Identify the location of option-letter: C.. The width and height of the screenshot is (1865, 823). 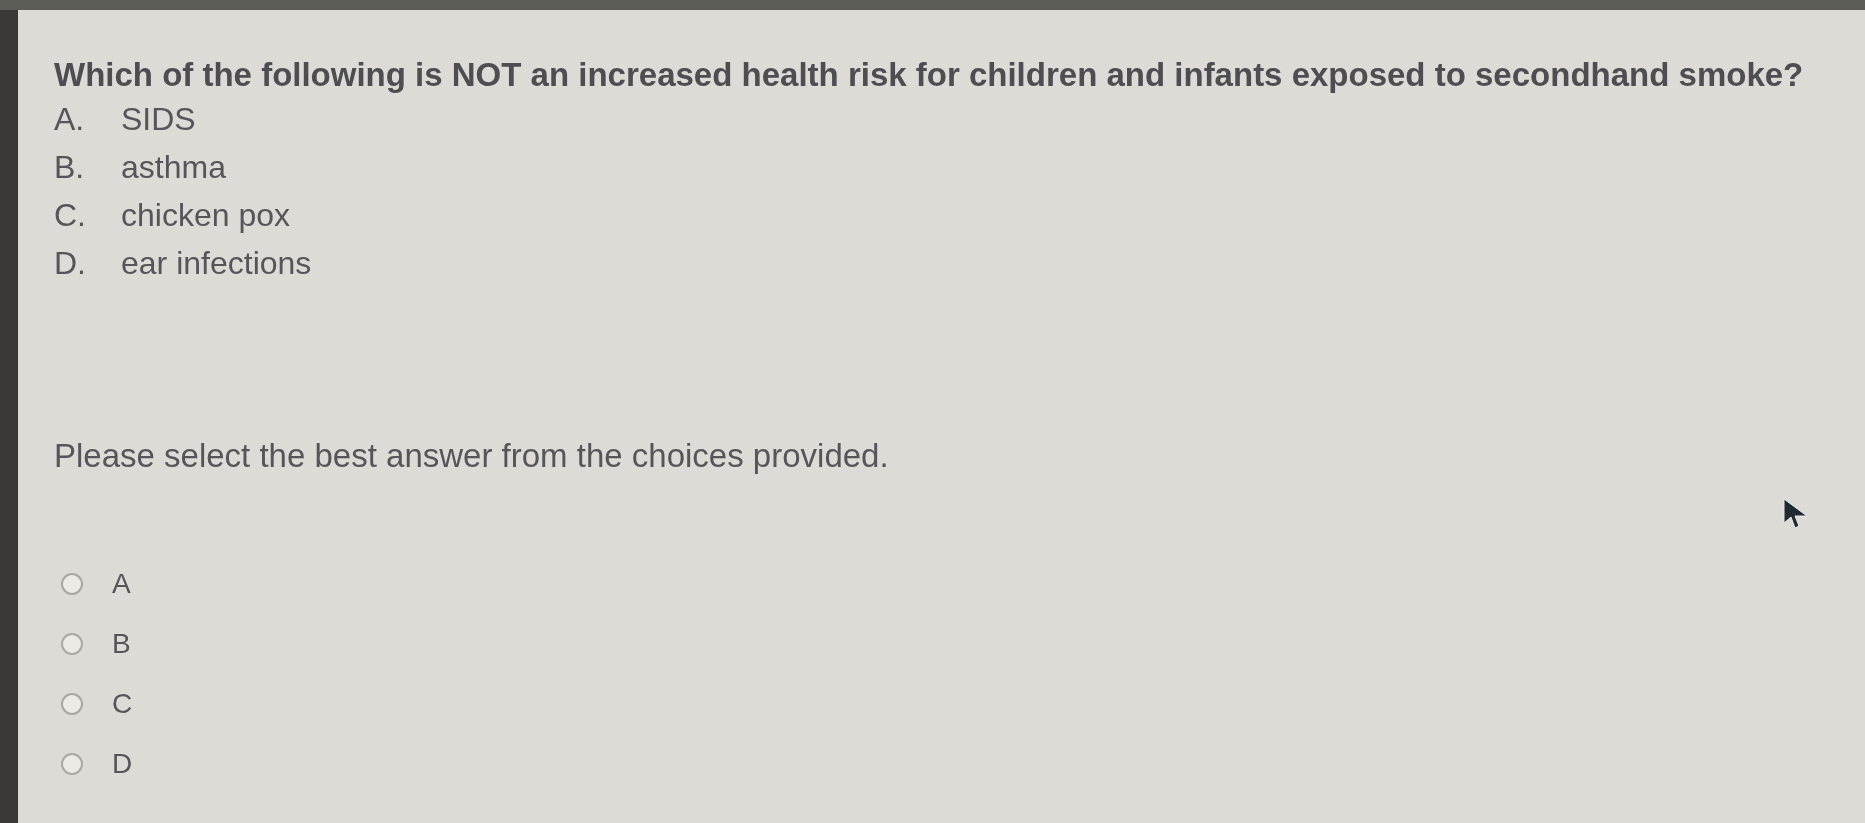
(70, 215).